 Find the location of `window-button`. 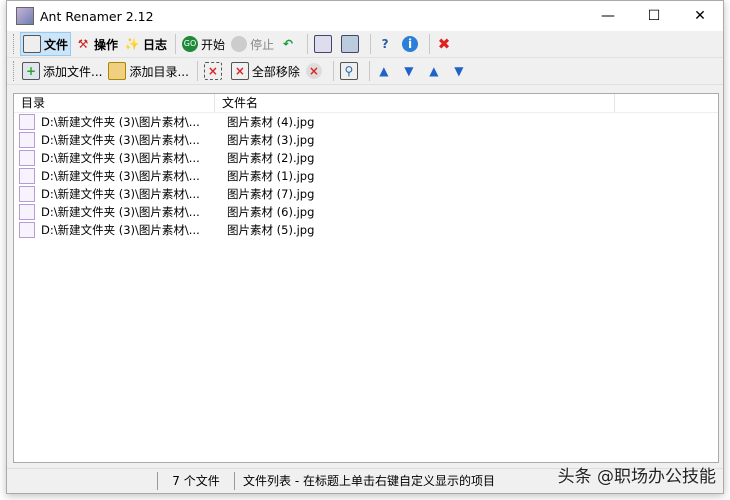

window-button is located at coordinates (324, 44).